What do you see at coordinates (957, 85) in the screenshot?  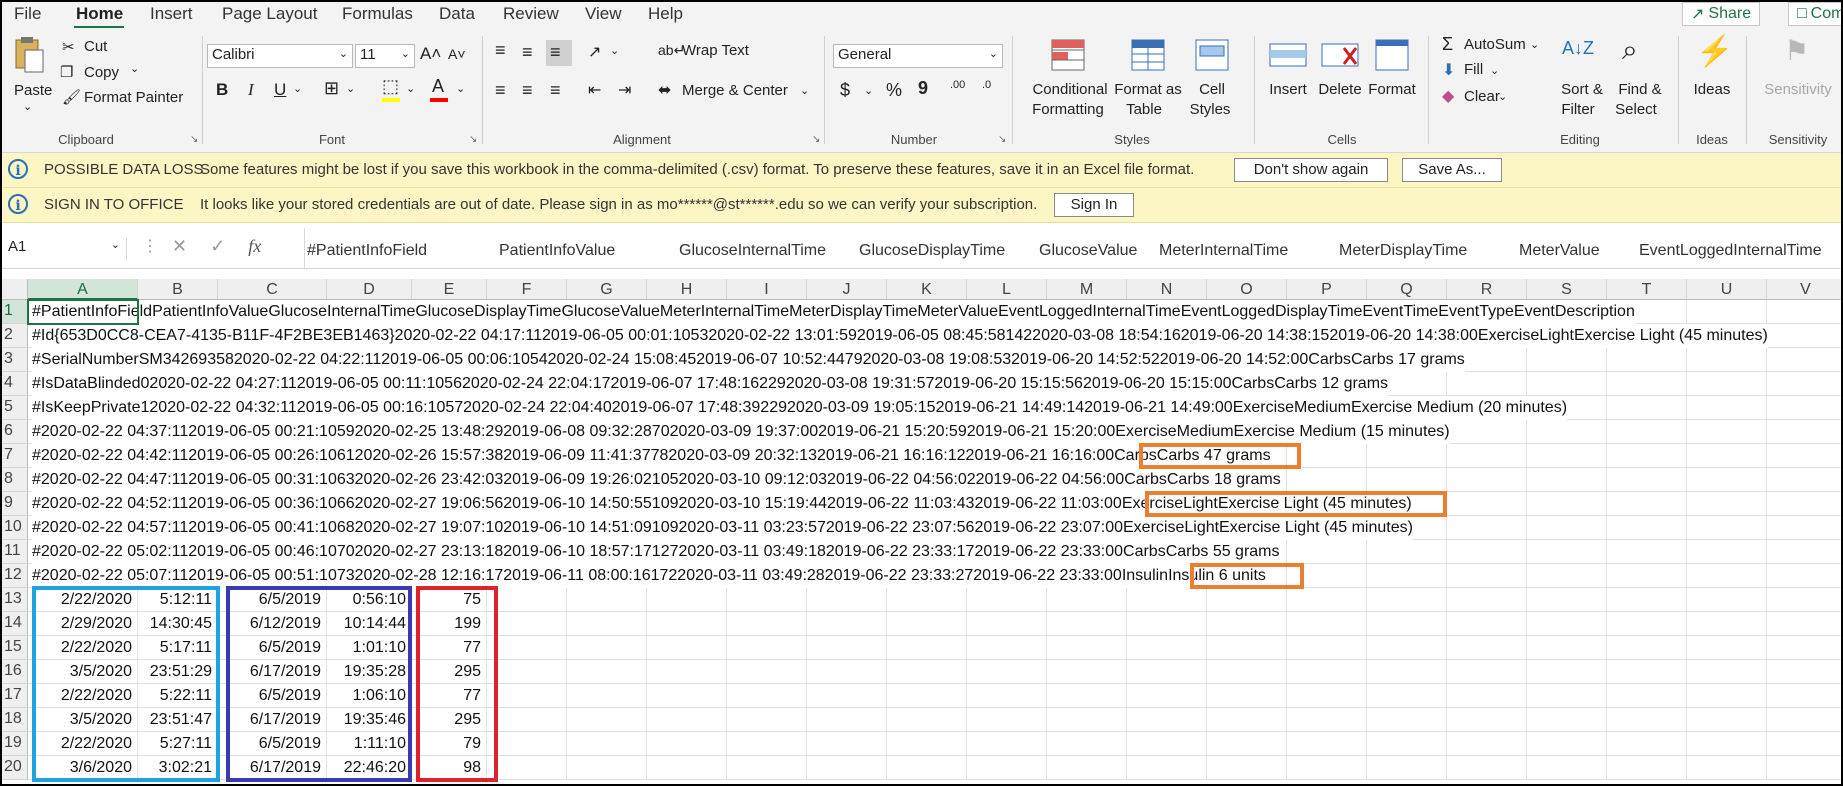 I see `increase-decimal-button: .00` at bounding box center [957, 85].